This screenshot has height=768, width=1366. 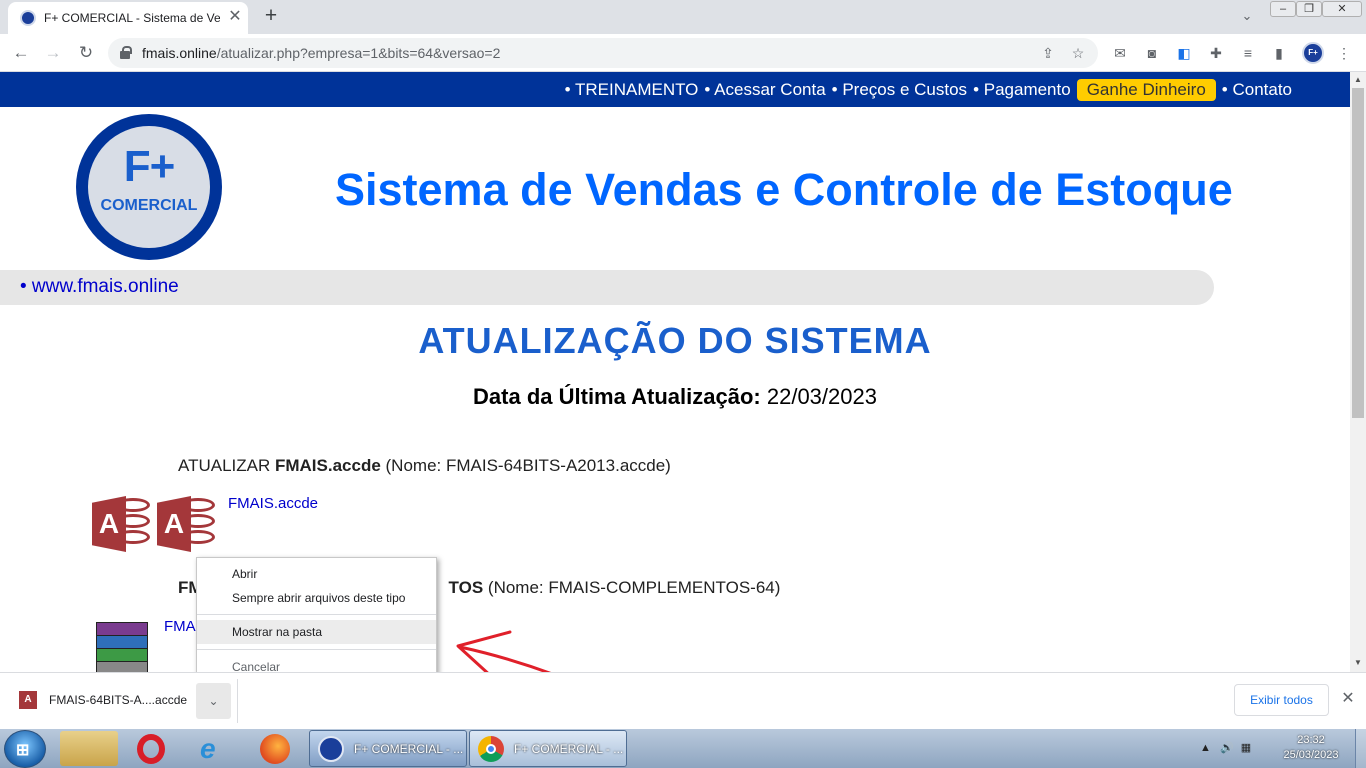 What do you see at coordinates (1078, 53) in the screenshot?
I see `bookmark-star-icon: ☆` at bounding box center [1078, 53].